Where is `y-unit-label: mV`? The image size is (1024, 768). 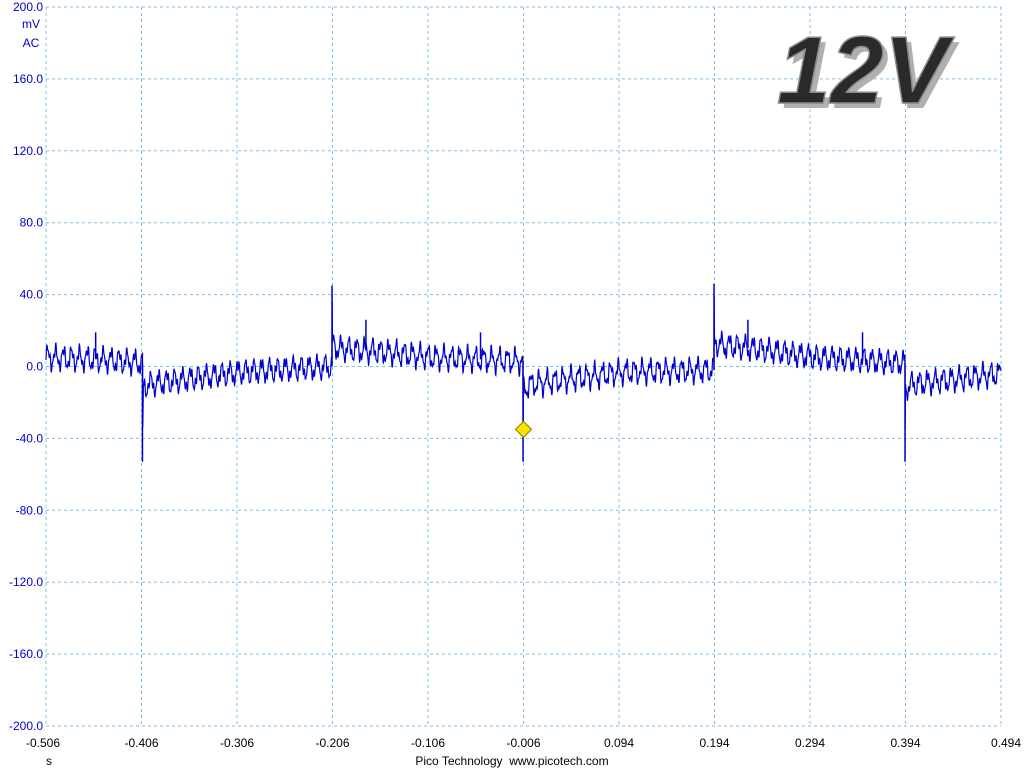 y-unit-label: mV is located at coordinates (31, 24).